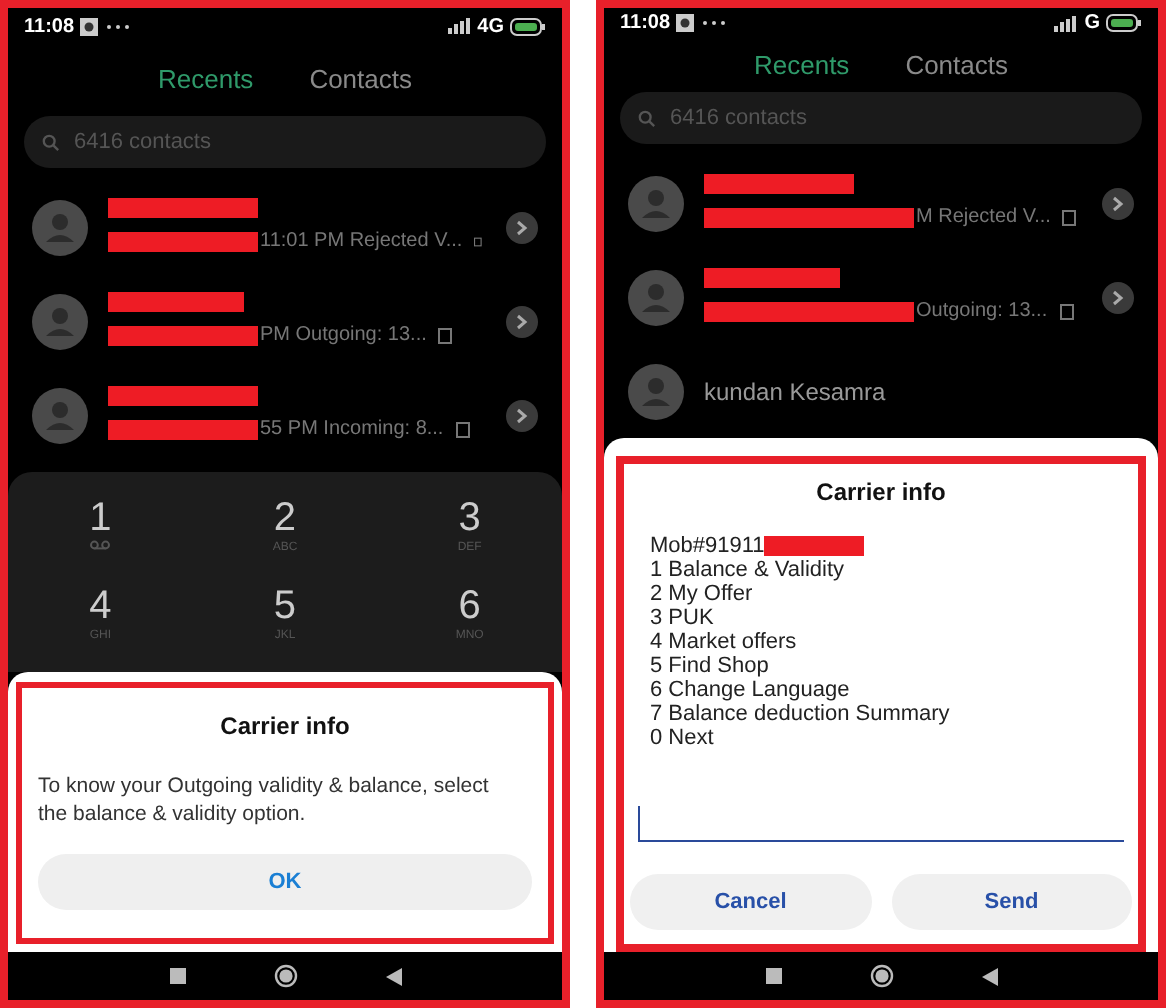 The height and width of the screenshot is (1008, 1166). Describe the element at coordinates (814, 546) in the screenshot. I see `redaction-bar` at that location.